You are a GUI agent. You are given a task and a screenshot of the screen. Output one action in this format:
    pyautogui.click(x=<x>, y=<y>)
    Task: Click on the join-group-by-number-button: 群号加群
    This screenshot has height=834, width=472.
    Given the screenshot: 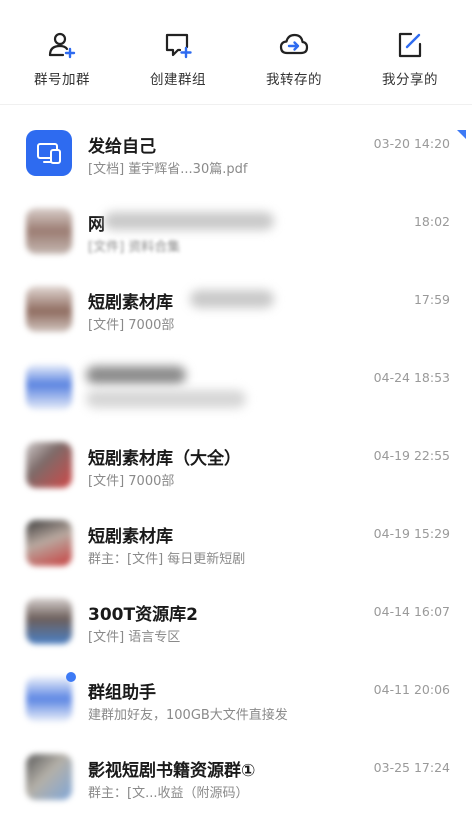 What is the action you would take?
    pyautogui.click(x=62, y=50)
    